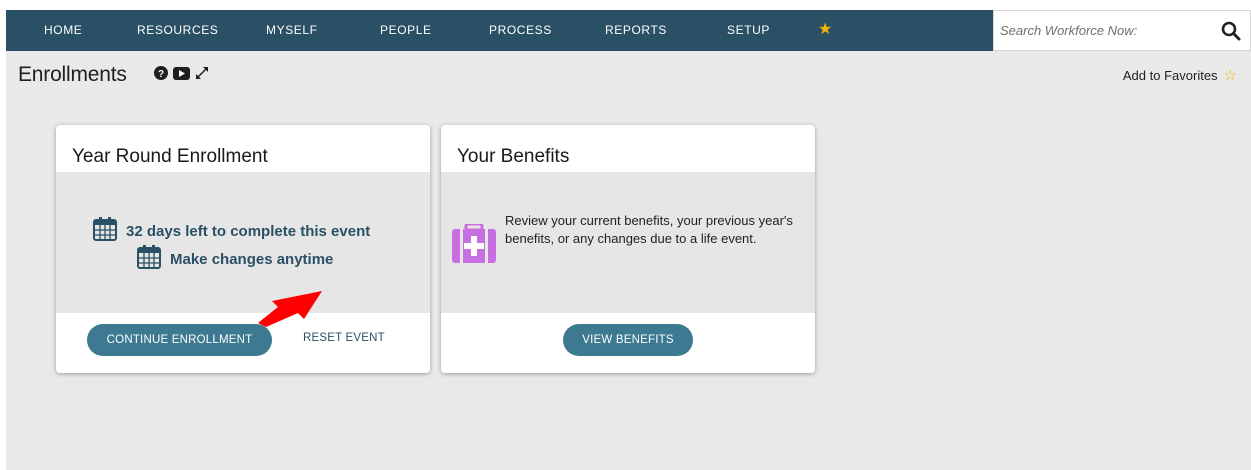 The height and width of the screenshot is (470, 1251). I want to click on reset-event-link: RESET EVENT, so click(344, 338).